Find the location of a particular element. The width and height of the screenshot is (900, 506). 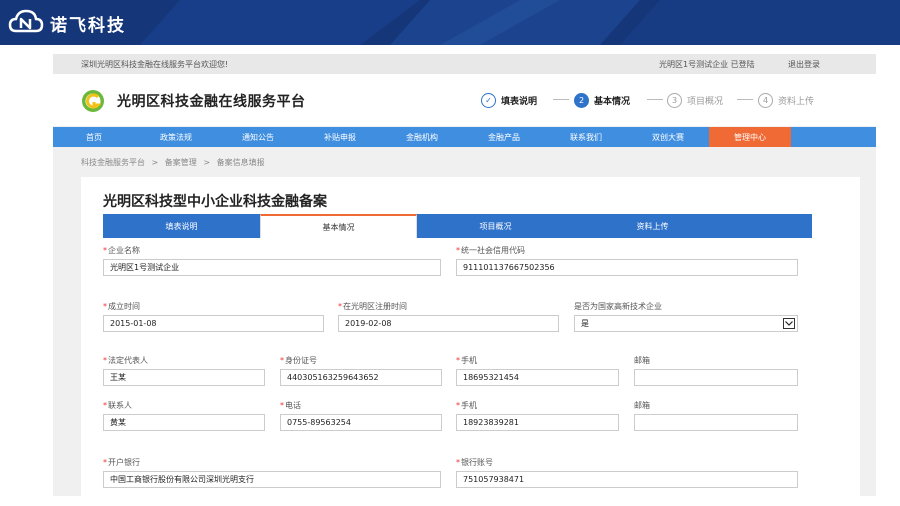

bank-label: 开户银行 is located at coordinates (124, 462).